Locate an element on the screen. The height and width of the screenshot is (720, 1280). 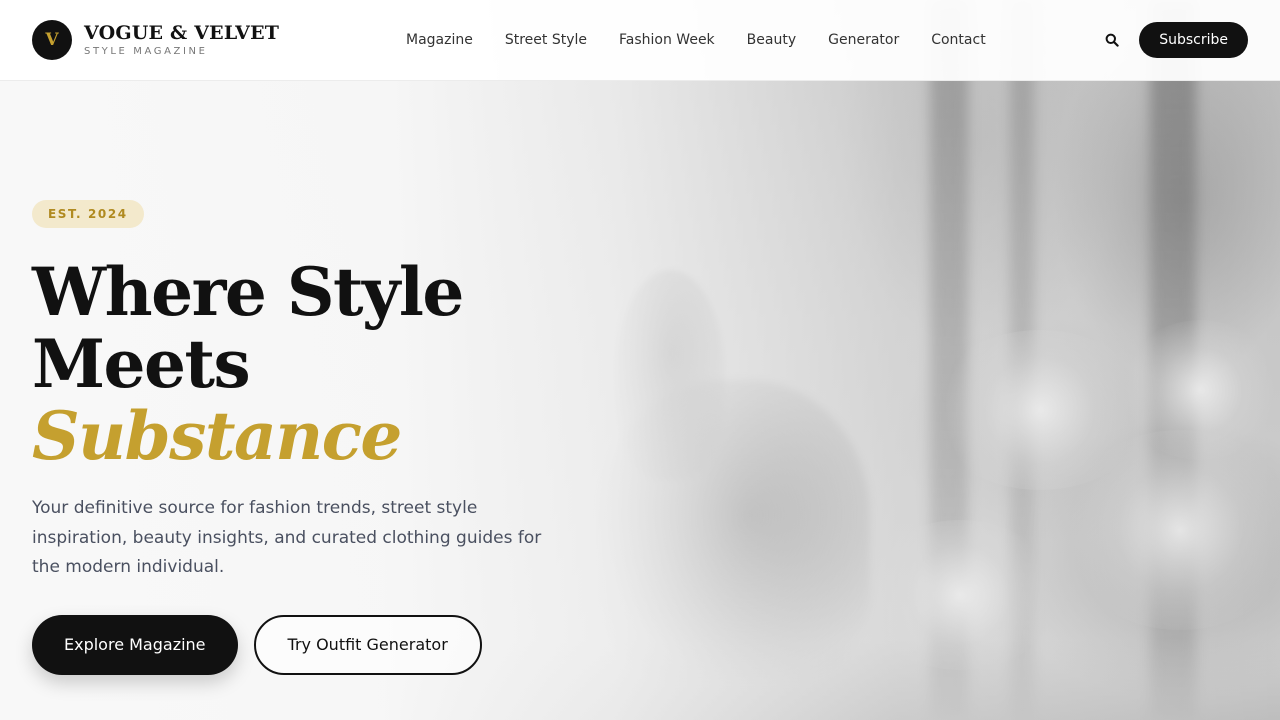
brand-text: VOGUE & VELVET STYLE MAGAZINE is located at coordinates (181, 40).